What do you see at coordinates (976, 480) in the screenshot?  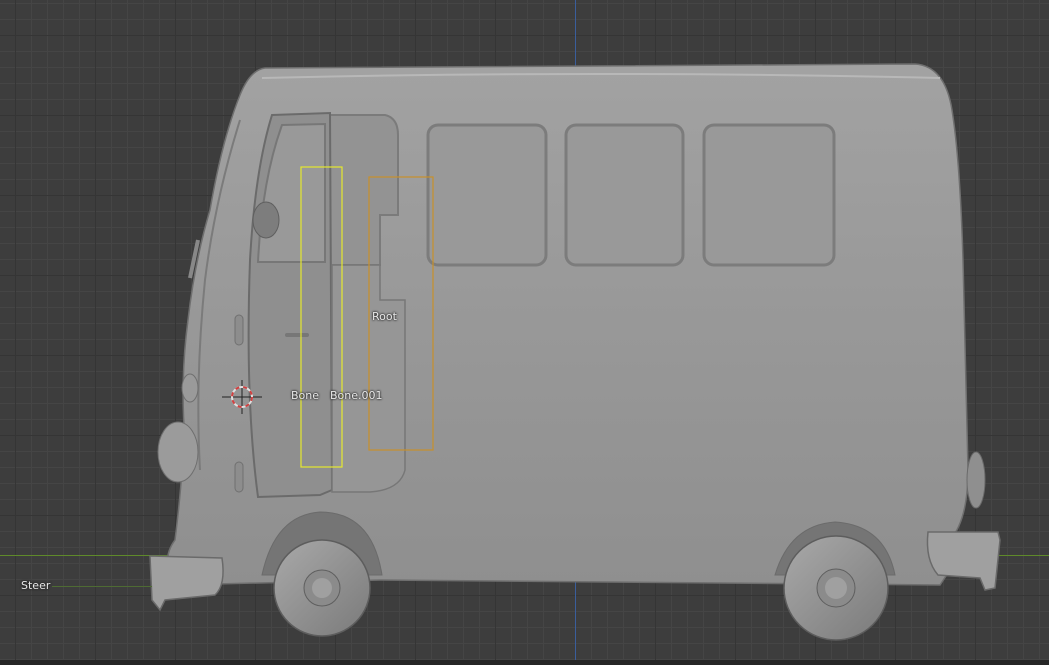 I see `rear-light` at bounding box center [976, 480].